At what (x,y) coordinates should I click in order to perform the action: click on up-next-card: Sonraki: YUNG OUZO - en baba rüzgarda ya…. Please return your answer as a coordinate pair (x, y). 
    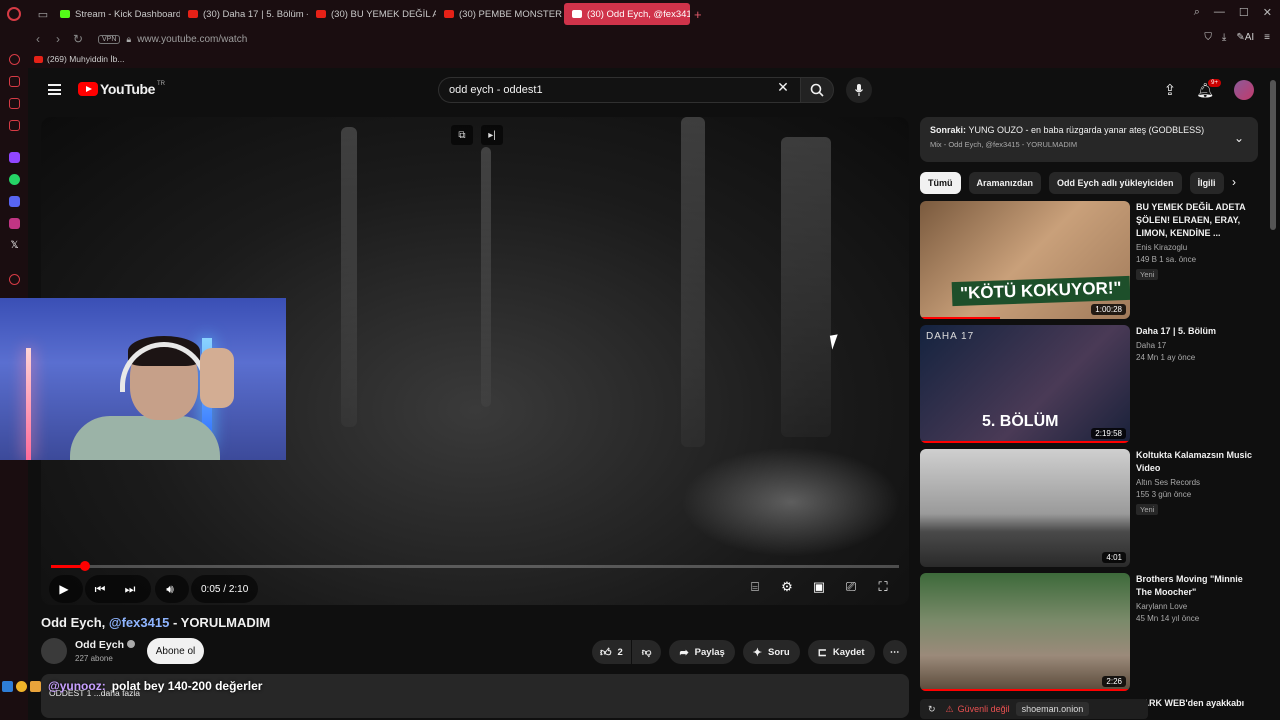
    Looking at the image, I should click on (1089, 139).